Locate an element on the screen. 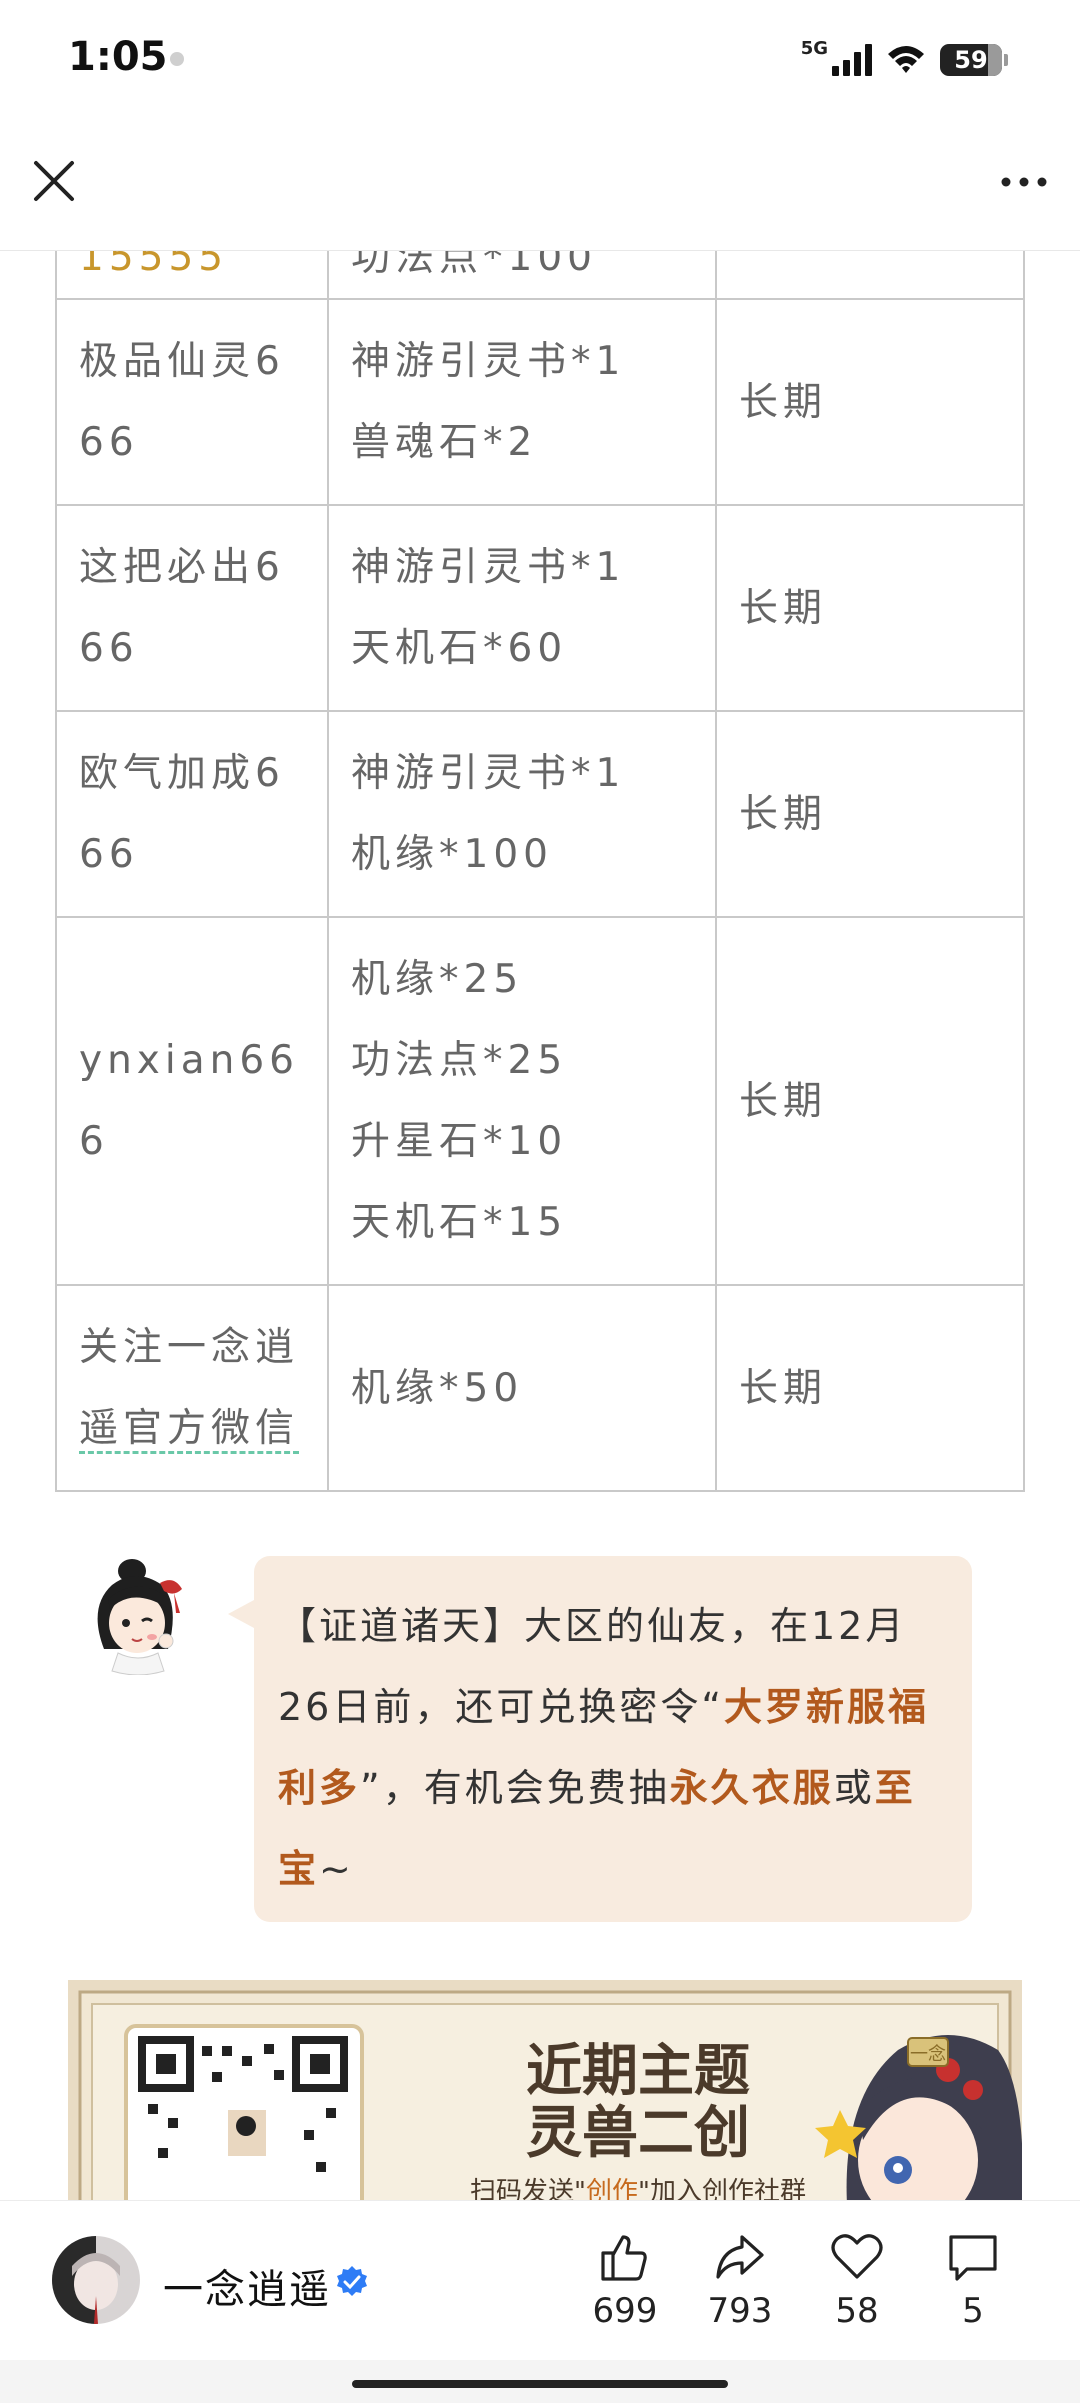 The width and height of the screenshot is (1080, 2403). table-row: 这把必出6 66 神游引灵书*1 天机石*60 长期 is located at coordinates (540, 608).